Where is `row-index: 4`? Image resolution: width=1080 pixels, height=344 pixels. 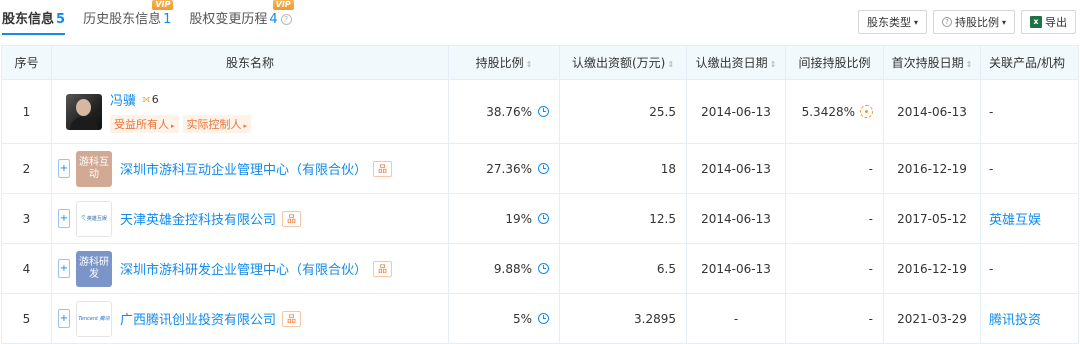 row-index: 4 is located at coordinates (26, 268).